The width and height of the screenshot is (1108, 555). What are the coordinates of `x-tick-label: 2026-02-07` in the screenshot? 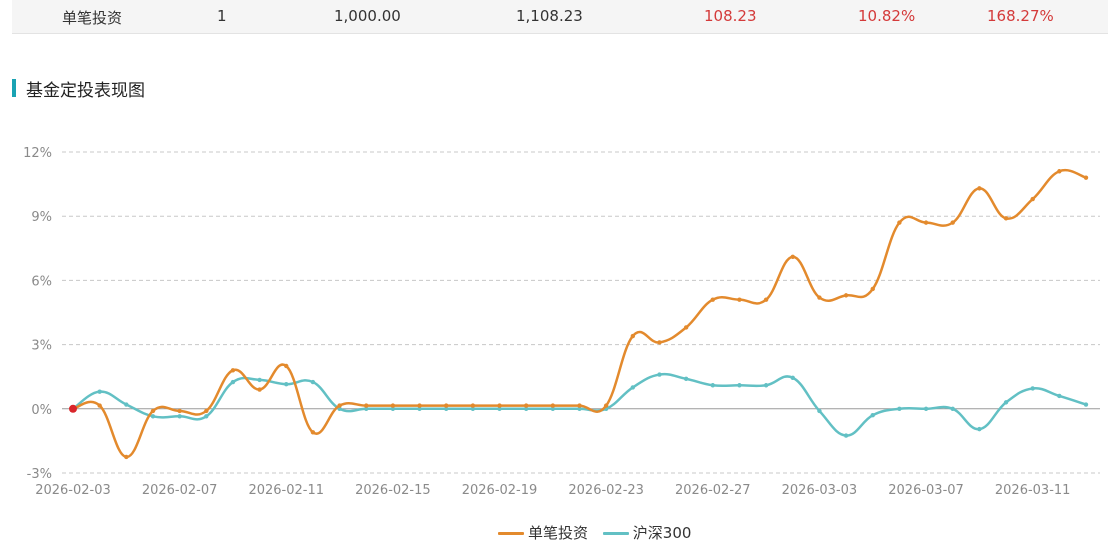 It's located at (180, 490).